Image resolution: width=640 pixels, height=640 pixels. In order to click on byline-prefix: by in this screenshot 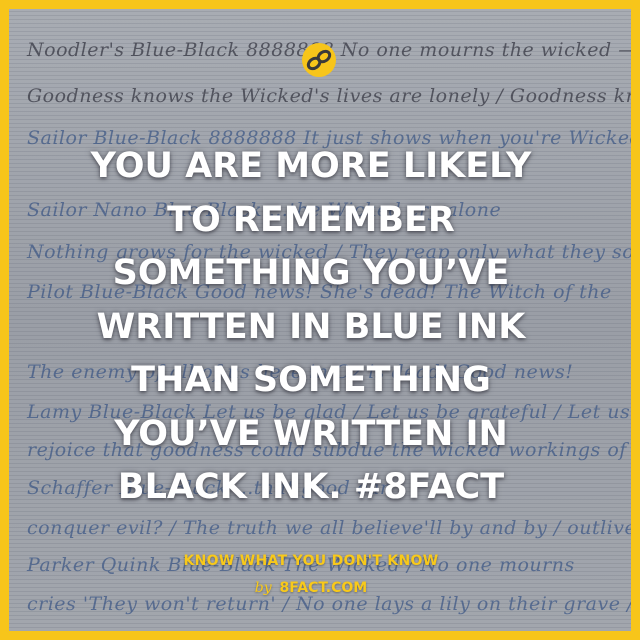, I will do `click(263, 588)`.